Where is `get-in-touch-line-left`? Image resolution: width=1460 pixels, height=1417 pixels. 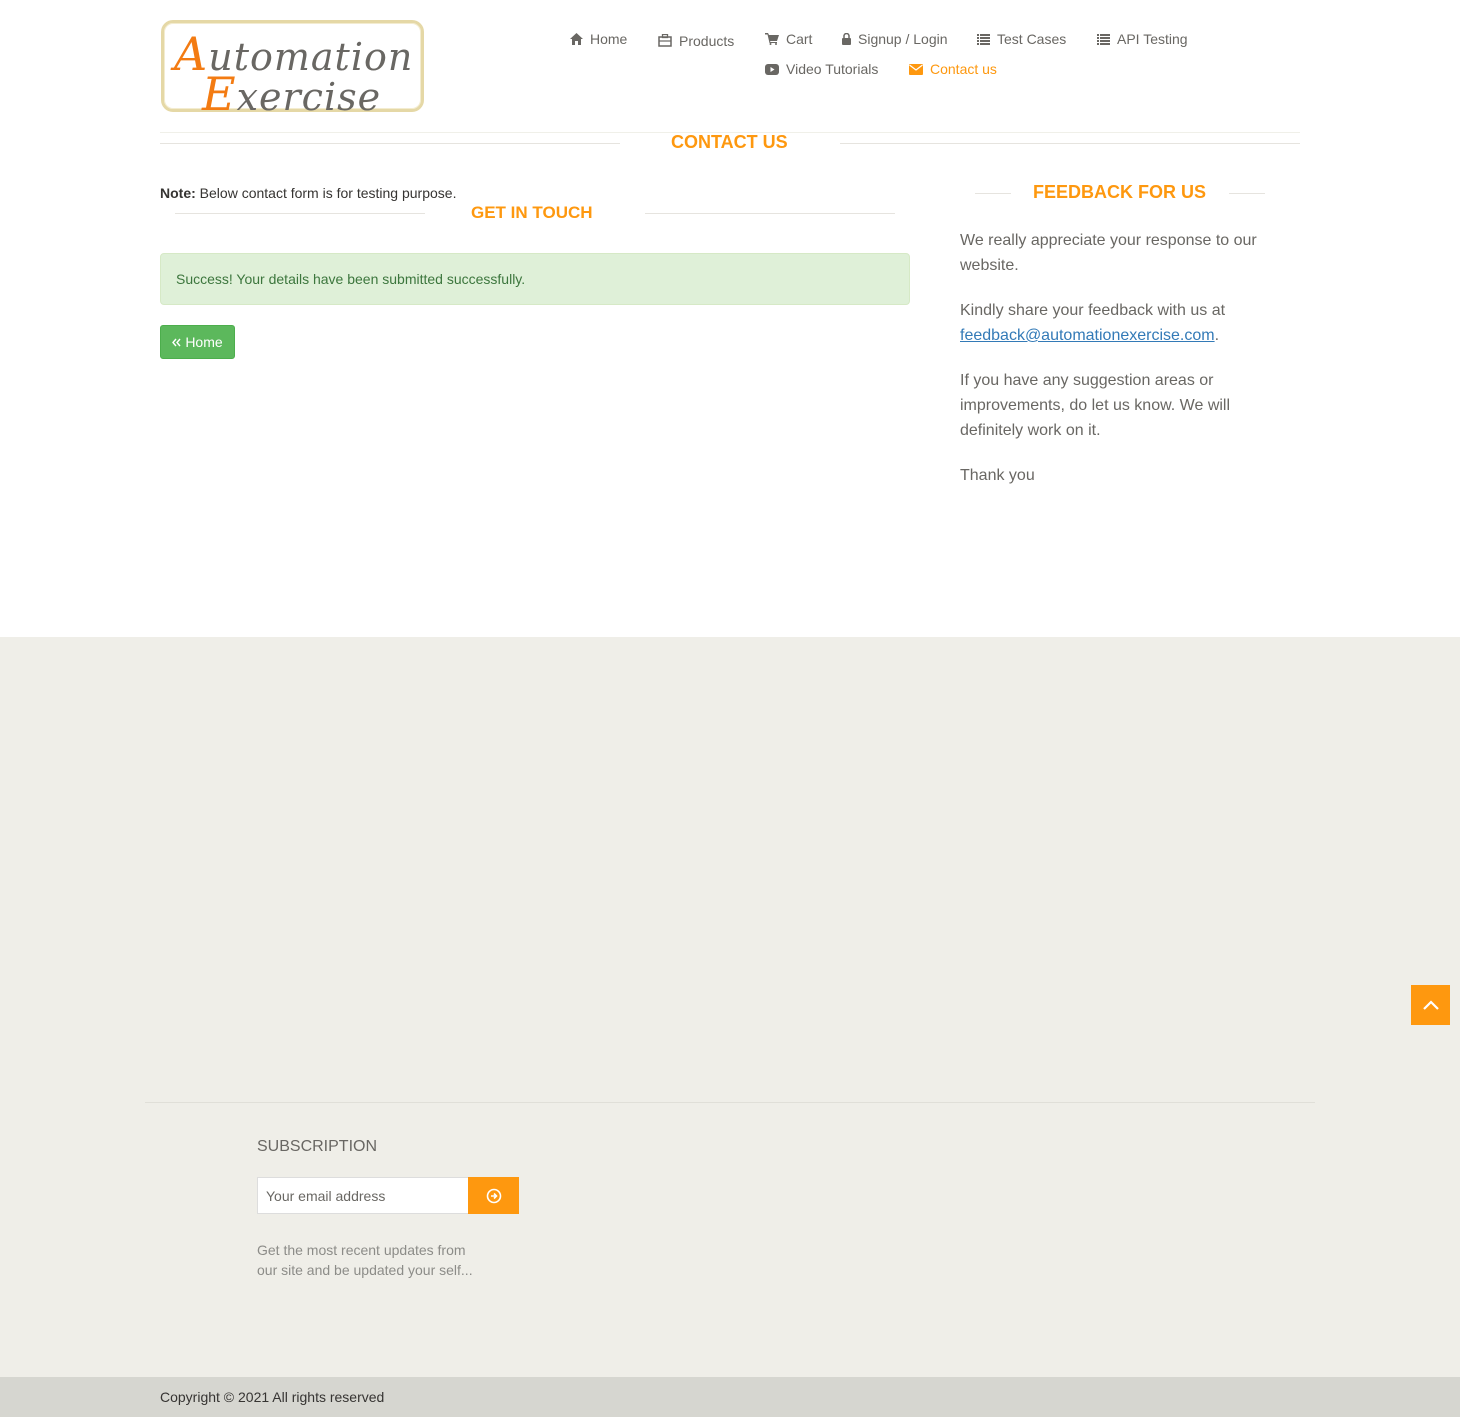
get-in-touch-line-left is located at coordinates (300, 213).